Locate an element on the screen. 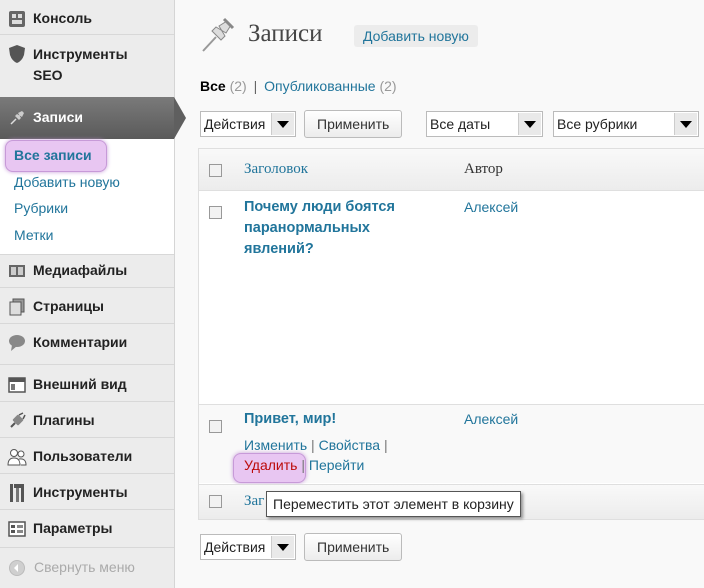 The height and width of the screenshot is (588, 704). dashboard-icon is located at coordinates (17, 19).